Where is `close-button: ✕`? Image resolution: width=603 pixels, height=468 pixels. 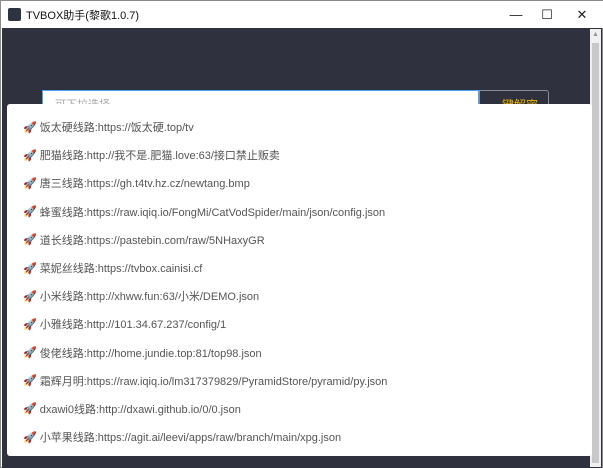
close-button: ✕ is located at coordinates (582, 14).